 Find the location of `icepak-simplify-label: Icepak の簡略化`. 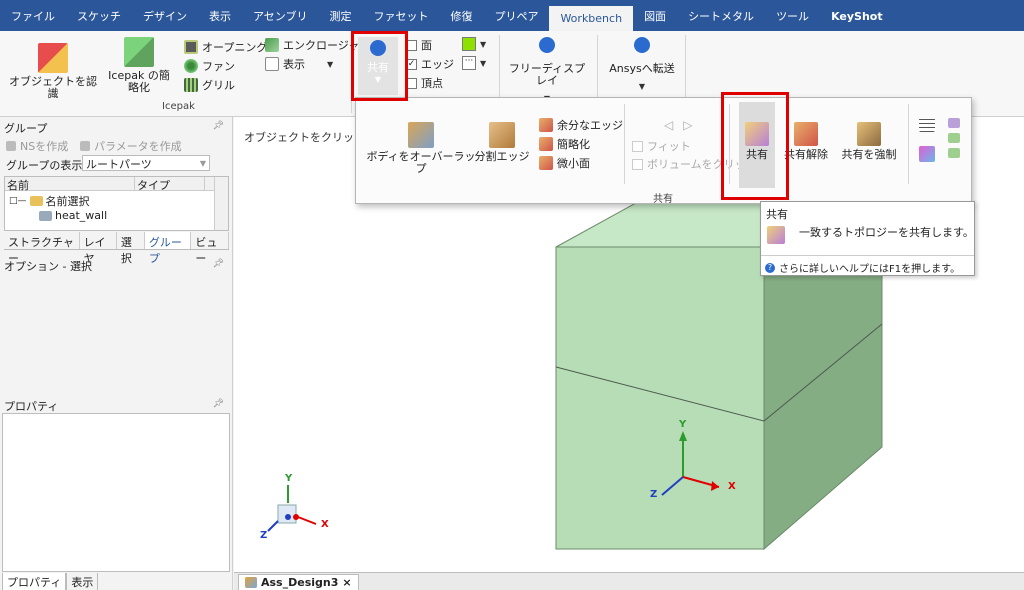

icepak-simplify-label: Icepak の簡略化 is located at coordinates (139, 81).